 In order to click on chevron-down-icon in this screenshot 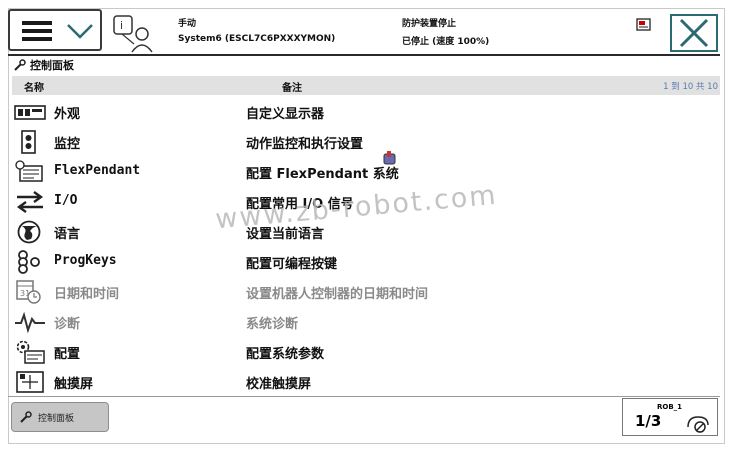, I will do `click(80, 31)`.